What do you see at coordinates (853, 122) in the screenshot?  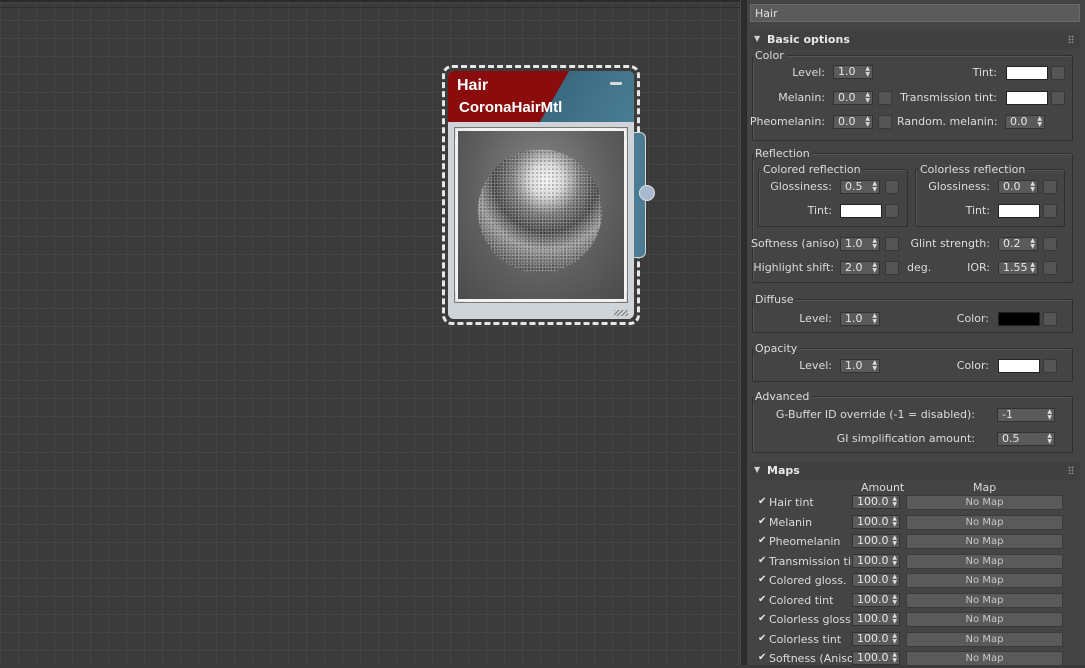 I see `pheomelanin-spinner: 0.0 ▲ ▼` at bounding box center [853, 122].